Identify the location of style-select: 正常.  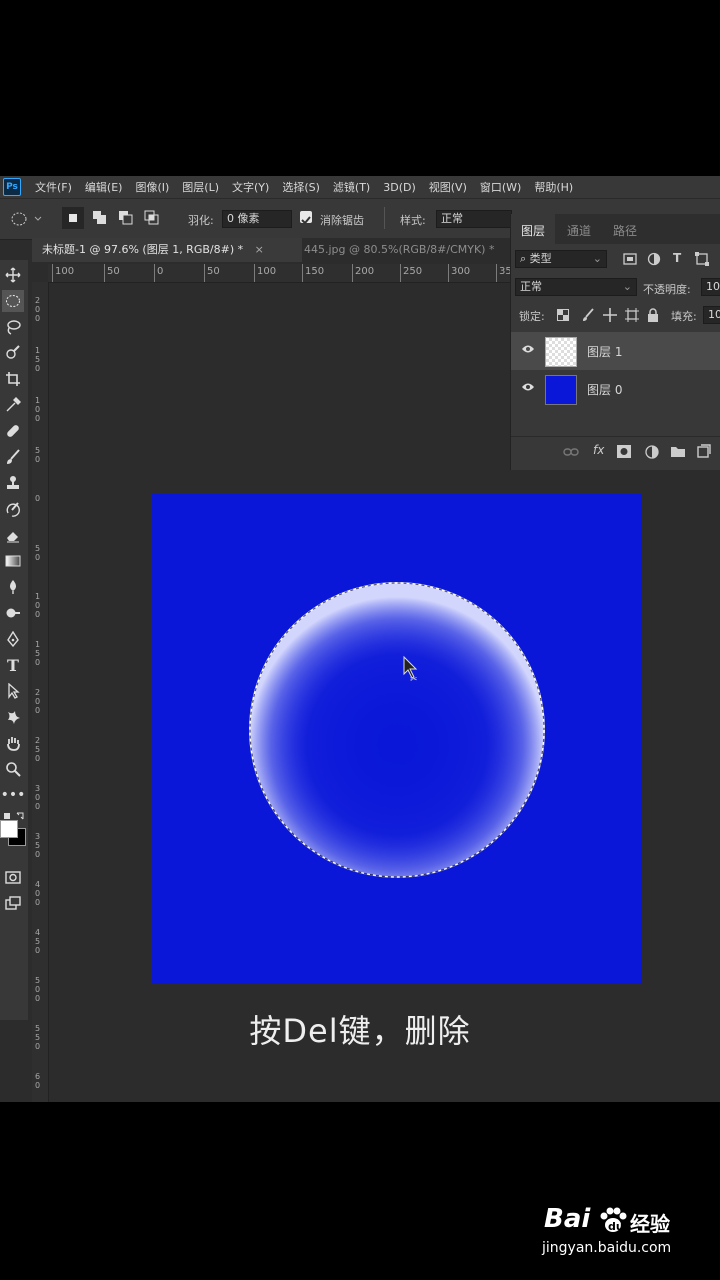
(474, 219).